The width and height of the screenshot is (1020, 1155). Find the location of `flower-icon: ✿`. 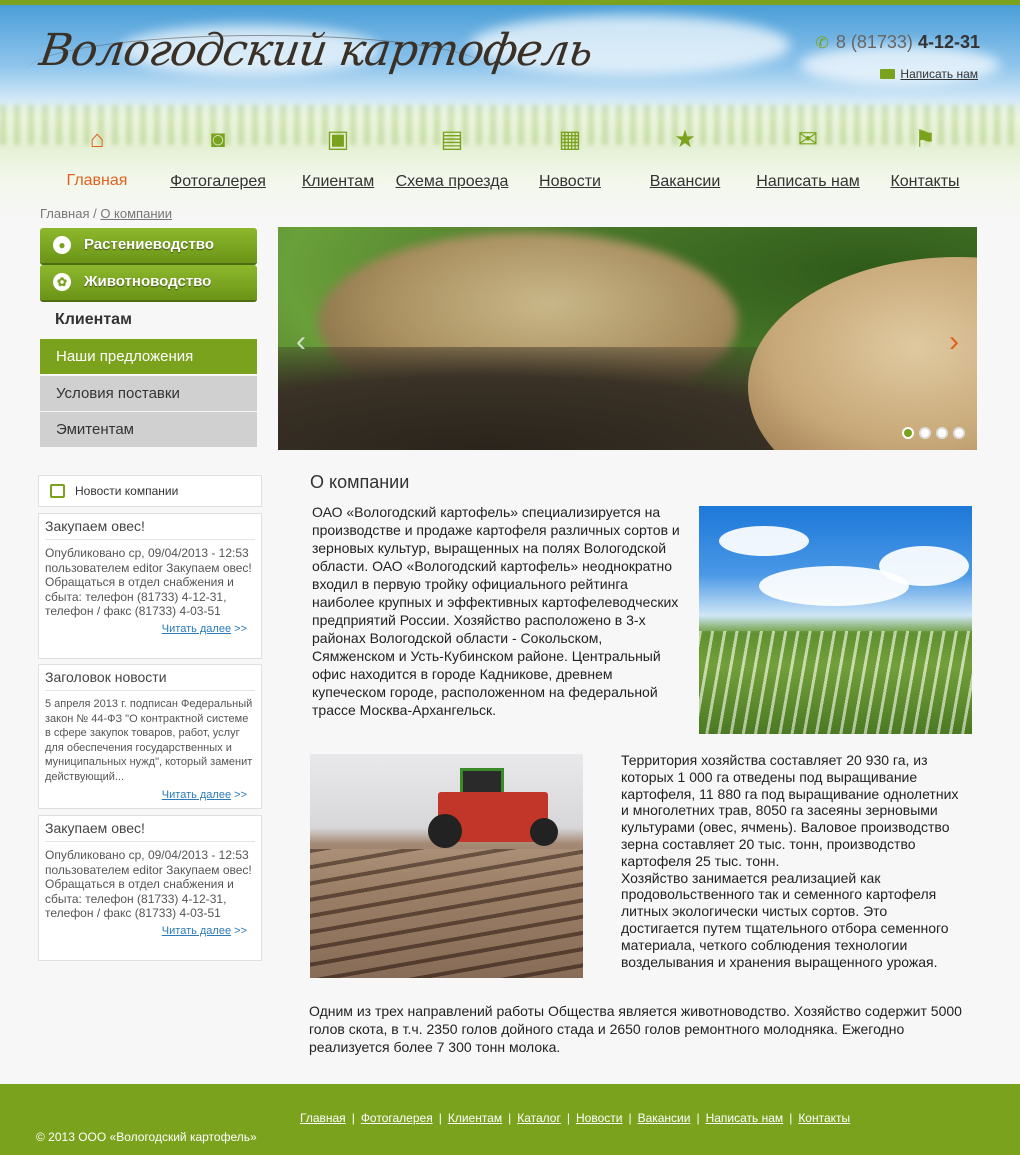

flower-icon: ✿ is located at coordinates (62, 282).